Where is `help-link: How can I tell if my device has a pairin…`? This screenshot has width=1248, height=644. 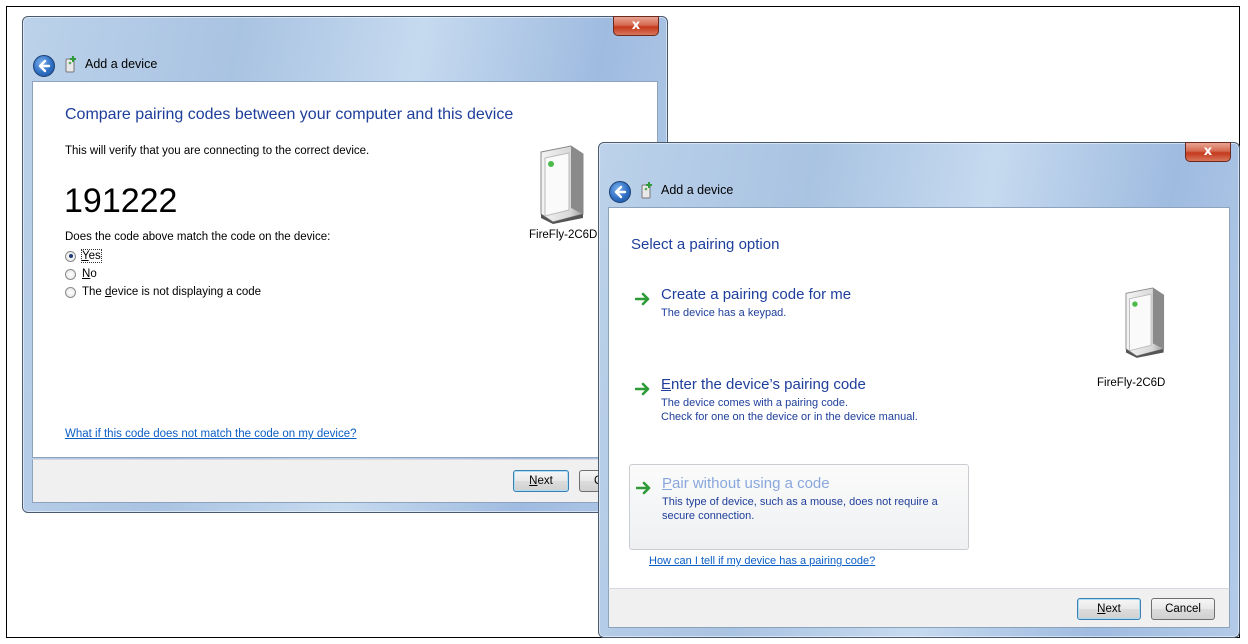
help-link: How can I tell if my device has a pairin… is located at coordinates (762, 561).